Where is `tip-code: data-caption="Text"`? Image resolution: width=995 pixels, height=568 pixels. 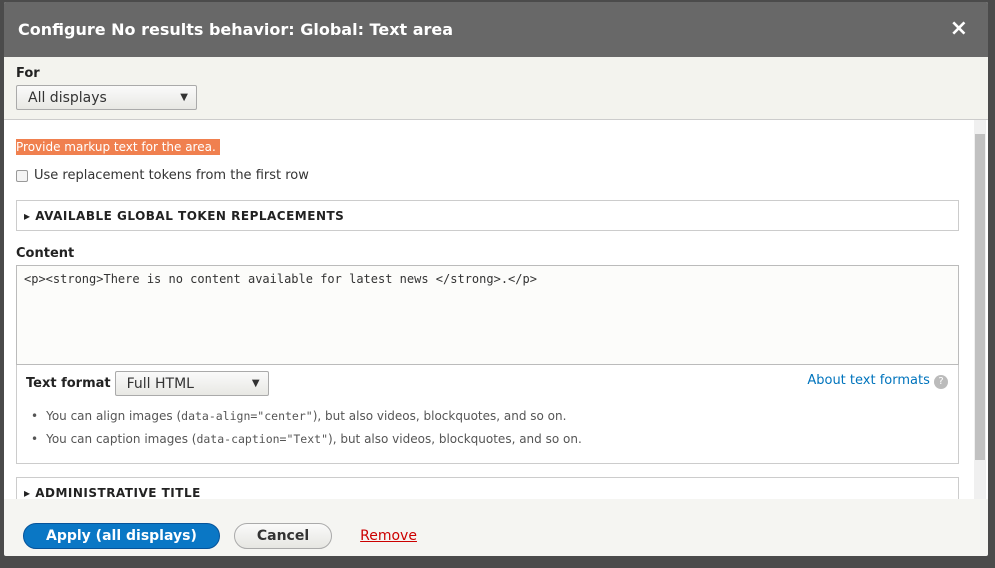 tip-code: data-caption="Text" is located at coordinates (262, 439).